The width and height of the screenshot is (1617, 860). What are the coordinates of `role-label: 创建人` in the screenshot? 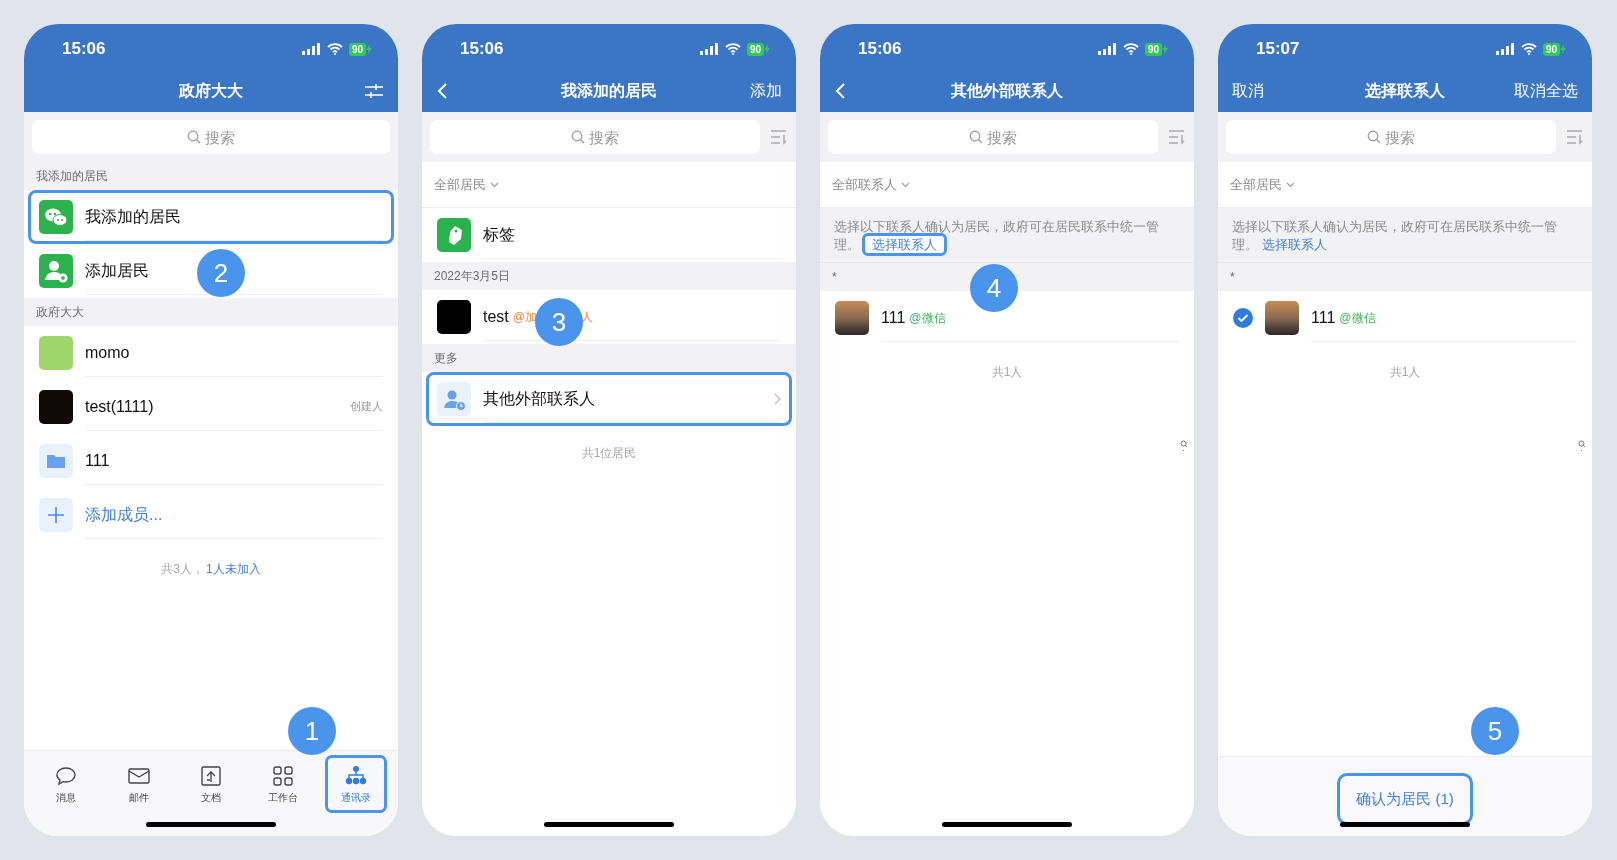 It's located at (366, 407).